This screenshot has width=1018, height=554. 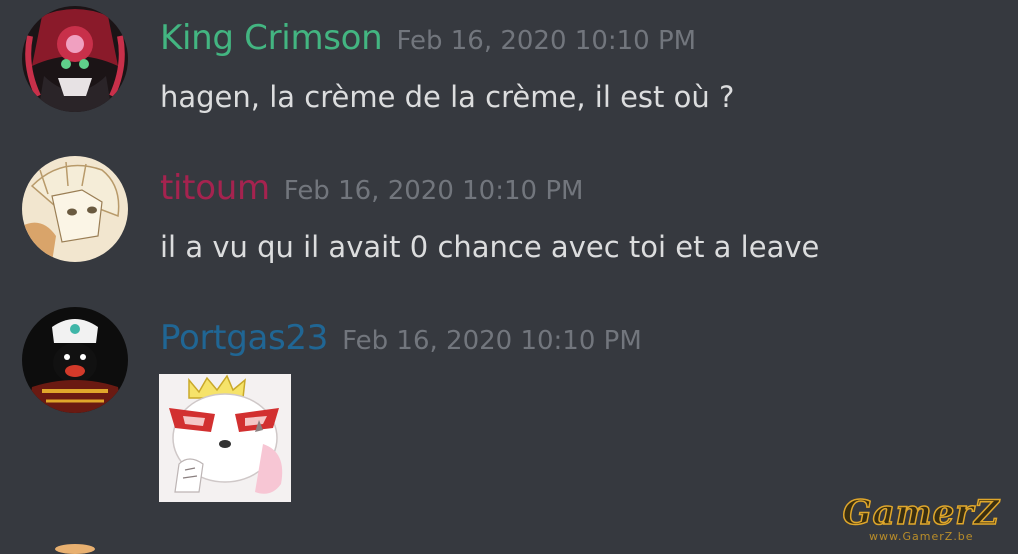 I want to click on sticker-icon, so click(x=225, y=438).